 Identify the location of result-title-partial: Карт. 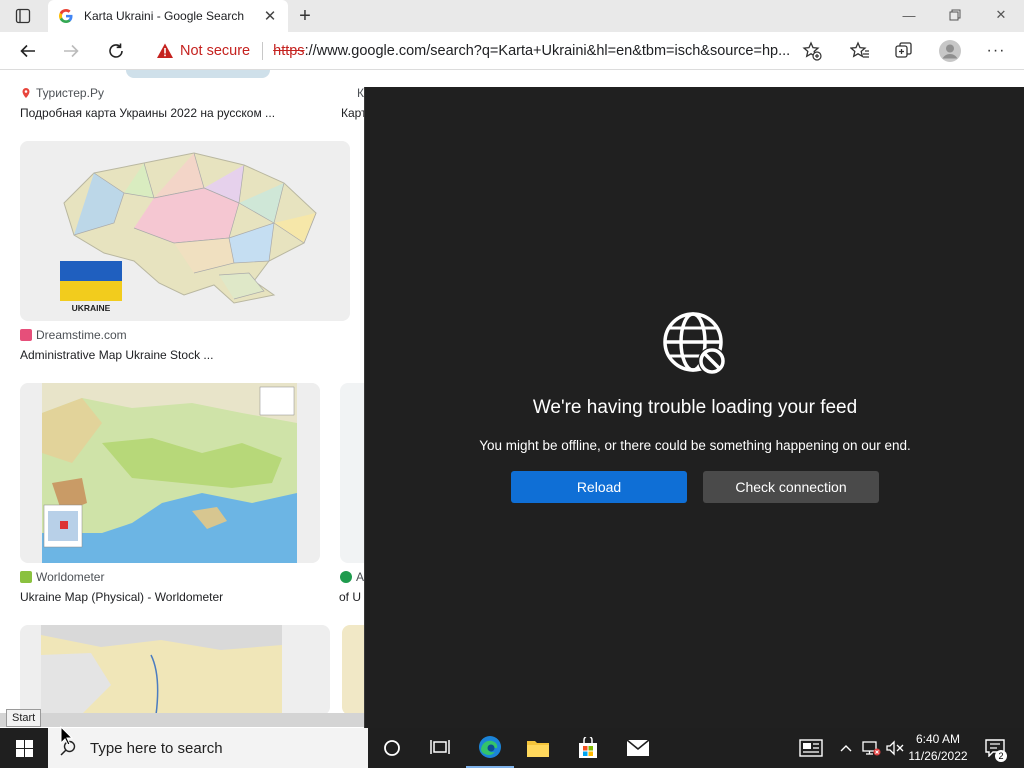
(352, 113).